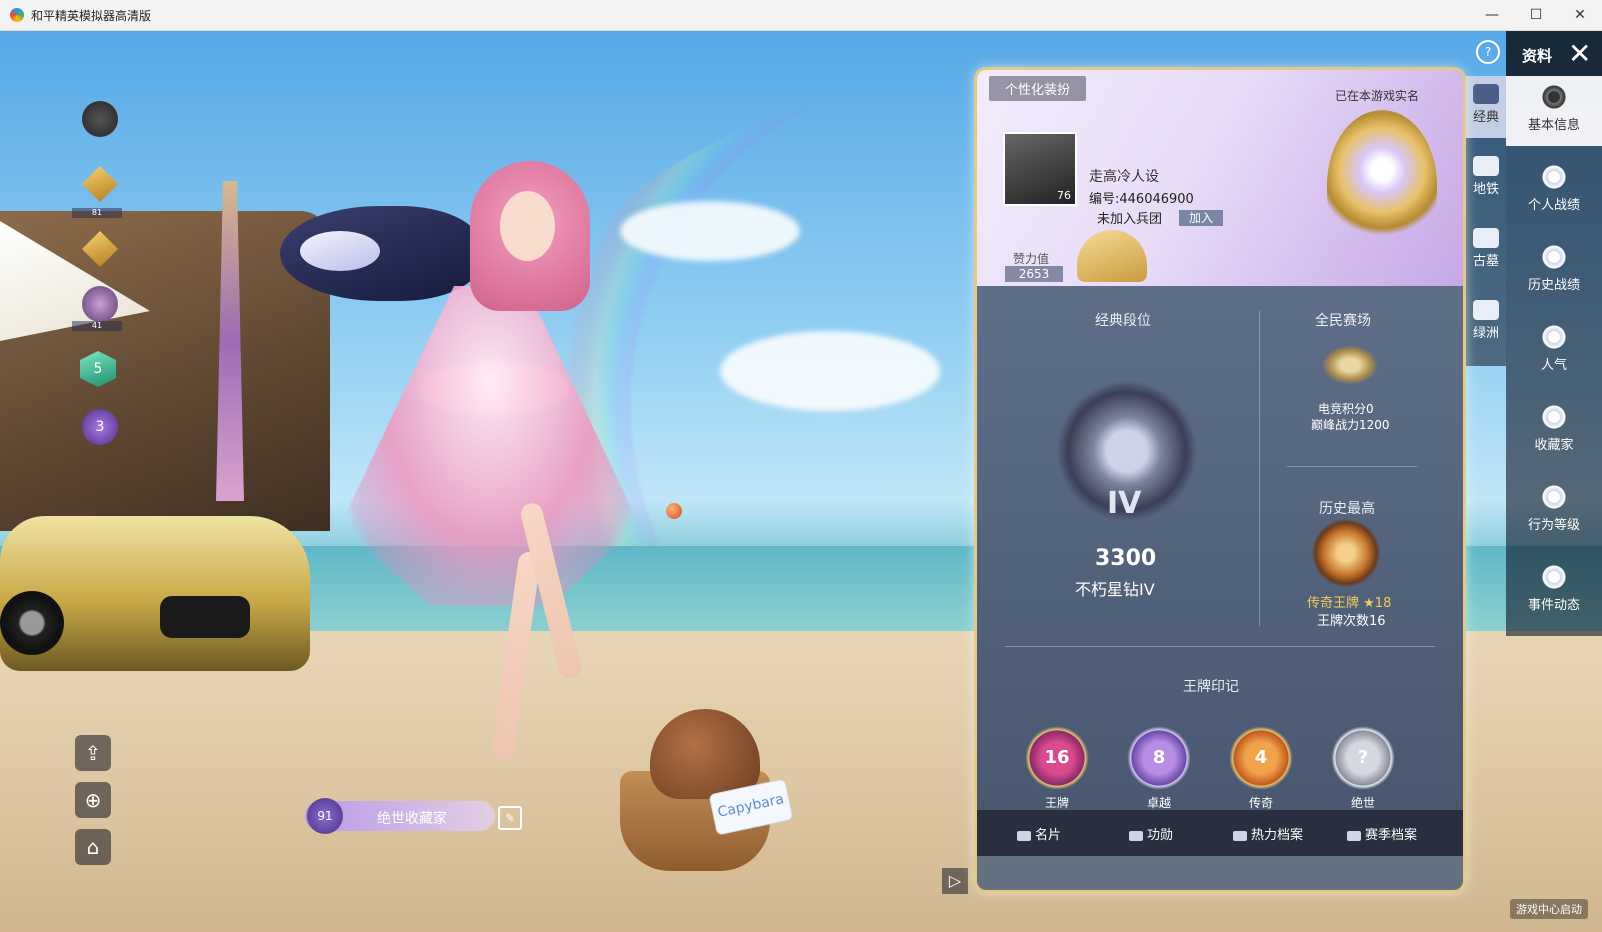  I want to click on help-icon: ?, so click(1488, 52).